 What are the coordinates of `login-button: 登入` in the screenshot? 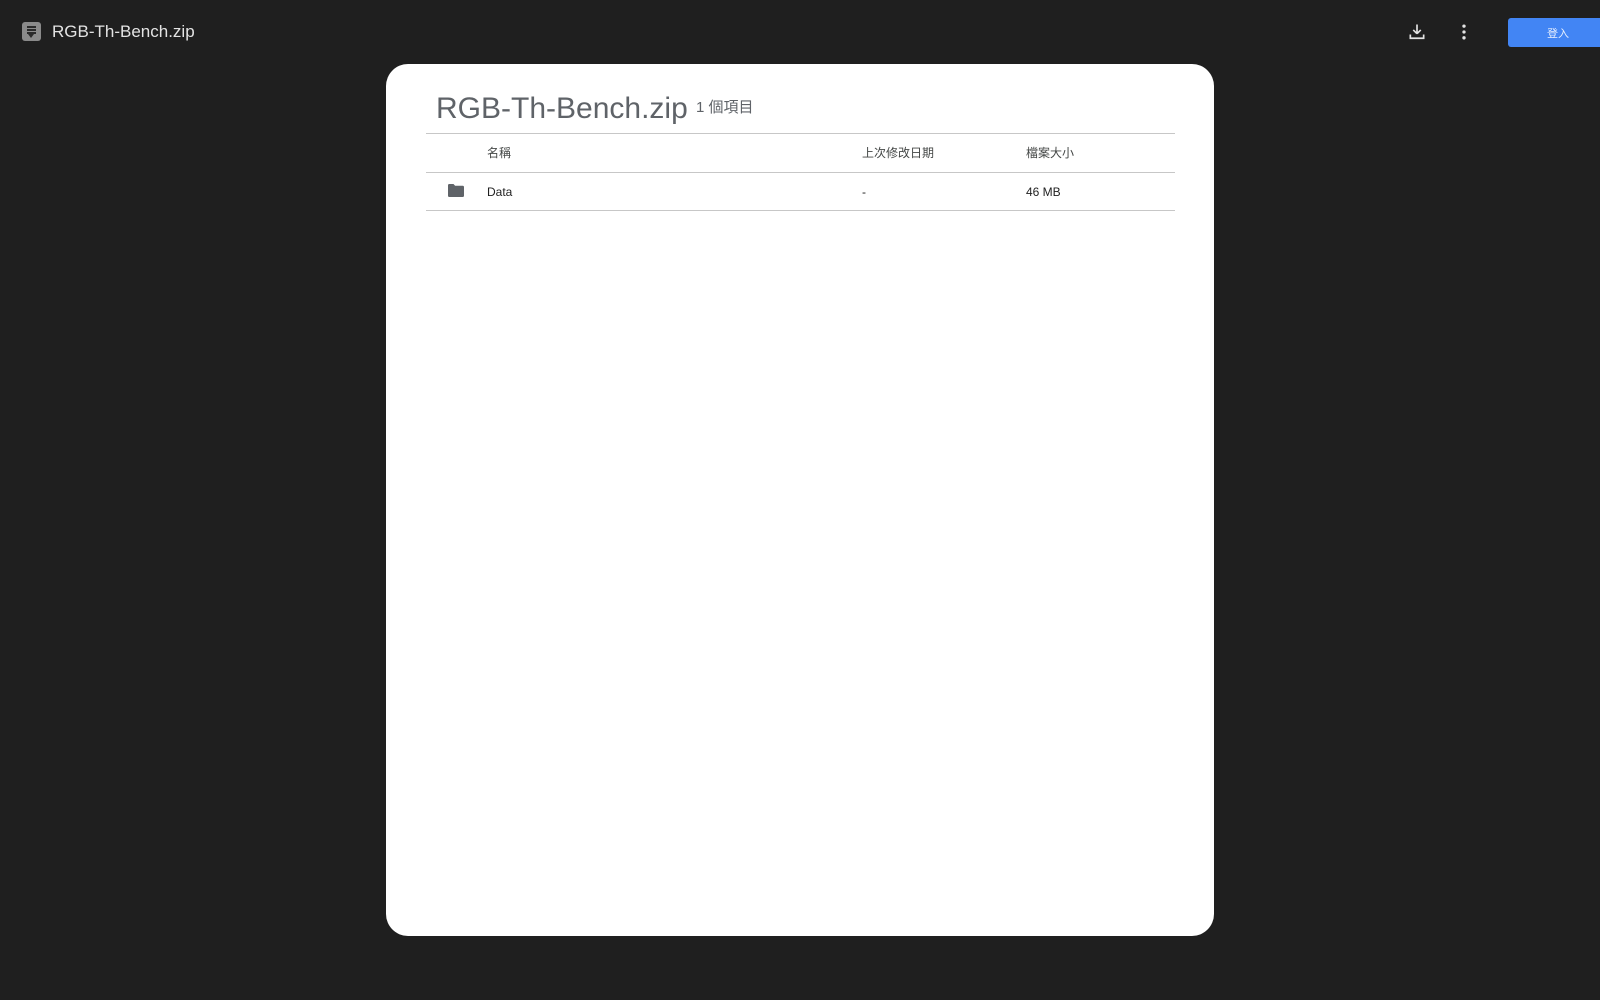 It's located at (1554, 32).